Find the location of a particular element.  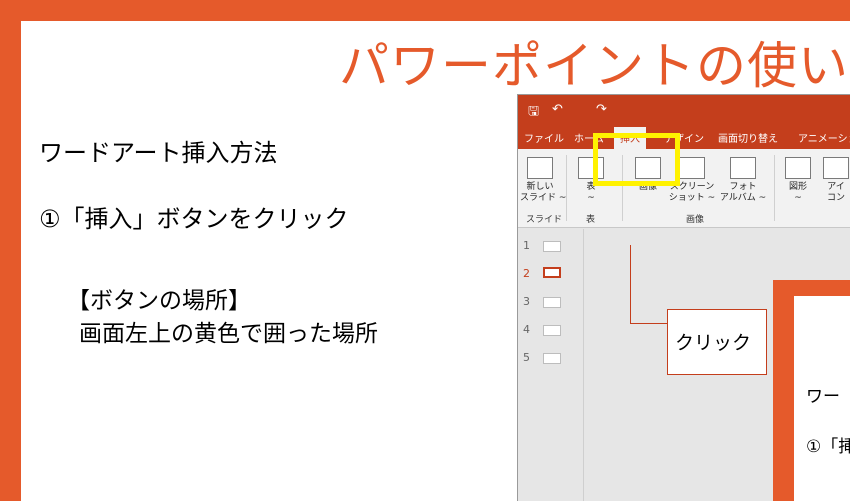

editor-text-line-2: ①「挿 is located at coordinates (828, 447).